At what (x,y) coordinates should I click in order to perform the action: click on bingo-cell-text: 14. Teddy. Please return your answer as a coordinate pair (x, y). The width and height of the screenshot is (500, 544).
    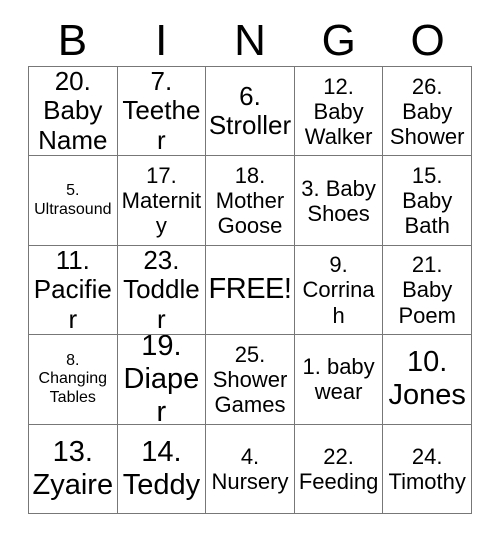
    Looking at the image, I should click on (161, 468).